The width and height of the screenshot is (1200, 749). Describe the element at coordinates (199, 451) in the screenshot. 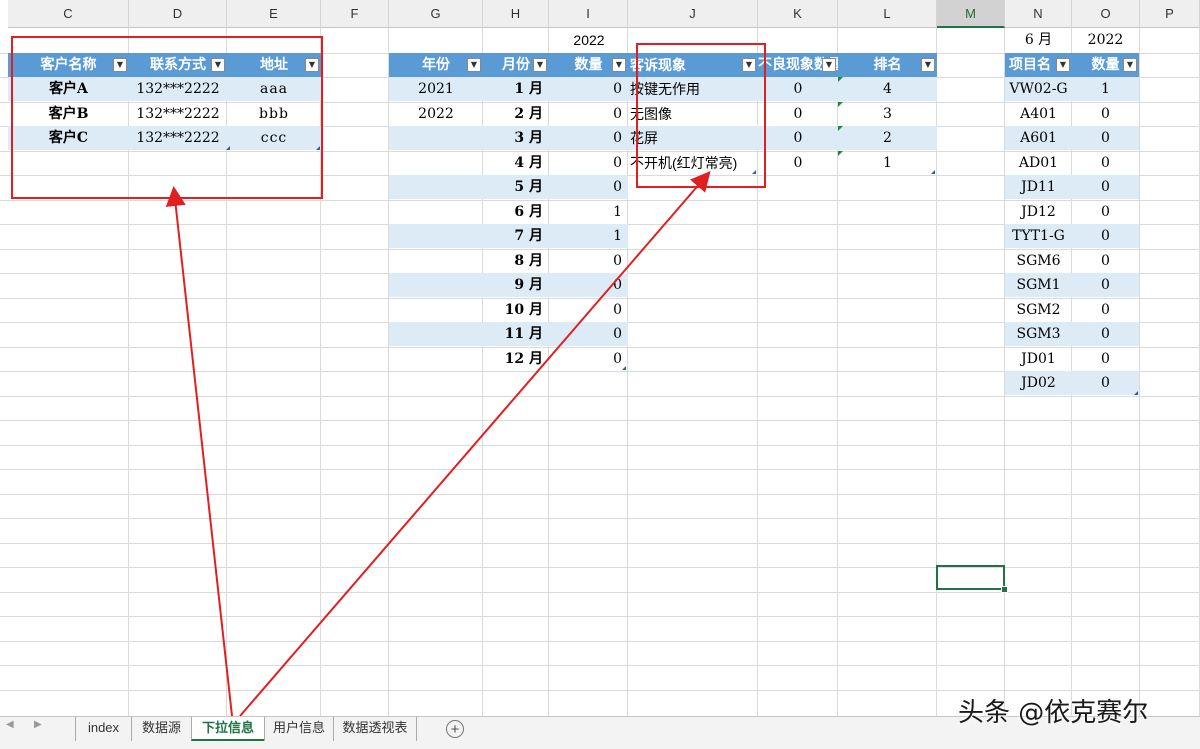

I see `arrow-to-customer-table` at that location.